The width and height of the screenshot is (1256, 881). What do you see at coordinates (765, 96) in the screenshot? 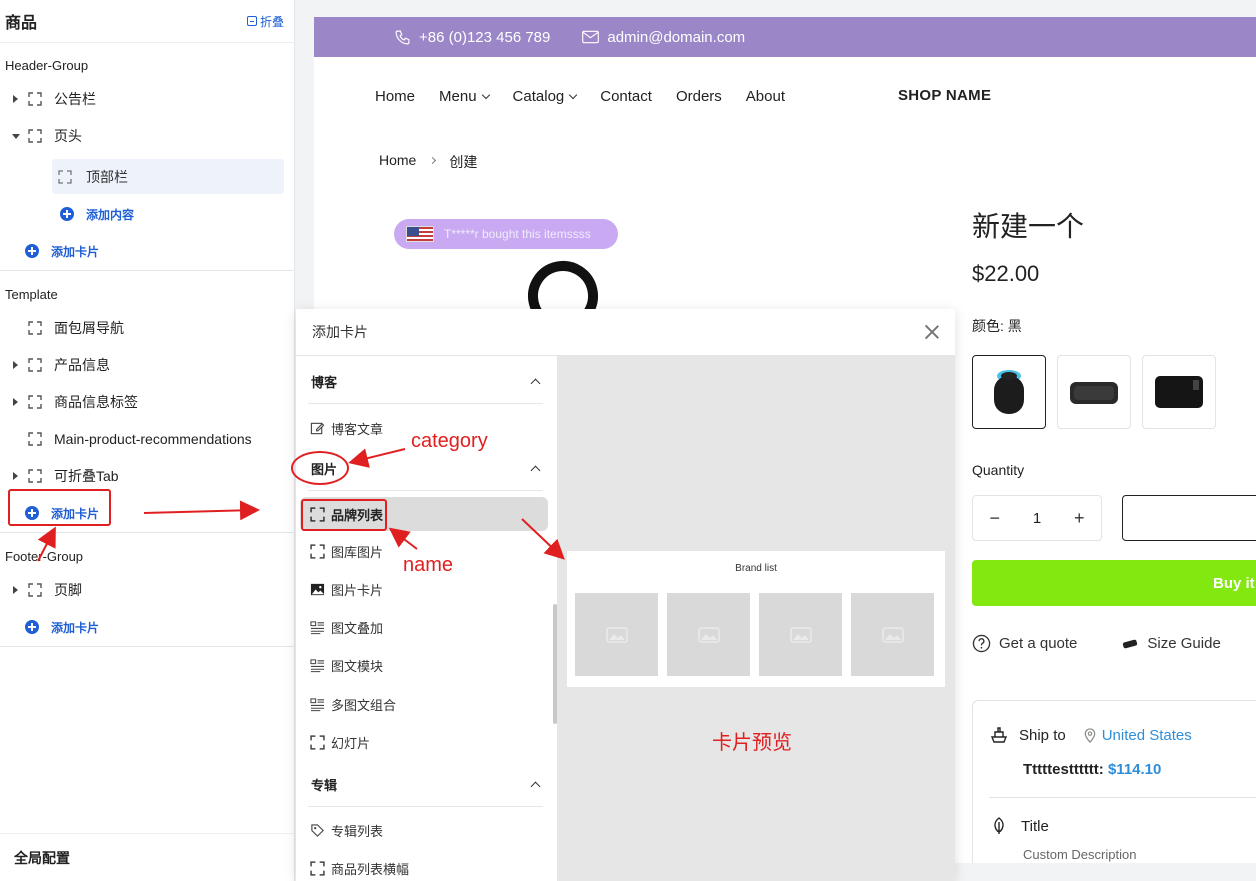
I see `nav-about: About` at bounding box center [765, 96].